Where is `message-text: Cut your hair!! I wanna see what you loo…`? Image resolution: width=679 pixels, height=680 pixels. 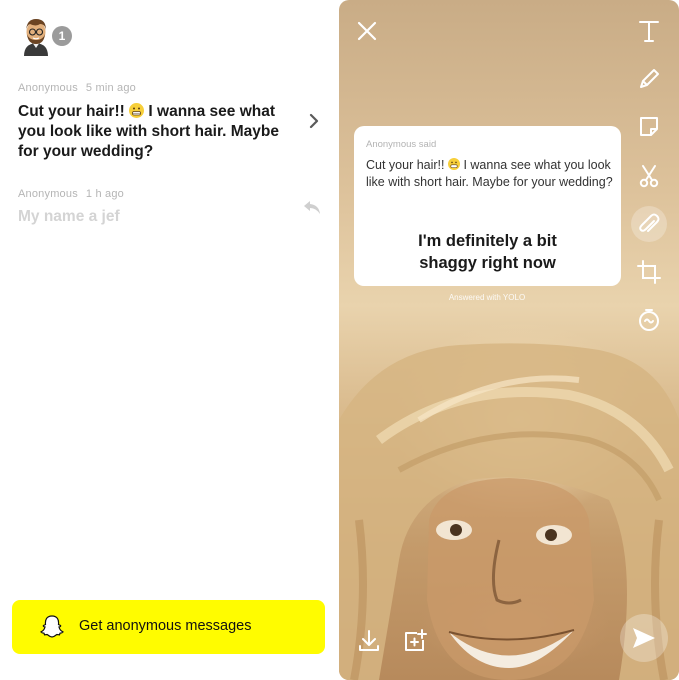
message-text: Cut your hair!! I wanna see what you loo… is located at coordinates (157, 132).